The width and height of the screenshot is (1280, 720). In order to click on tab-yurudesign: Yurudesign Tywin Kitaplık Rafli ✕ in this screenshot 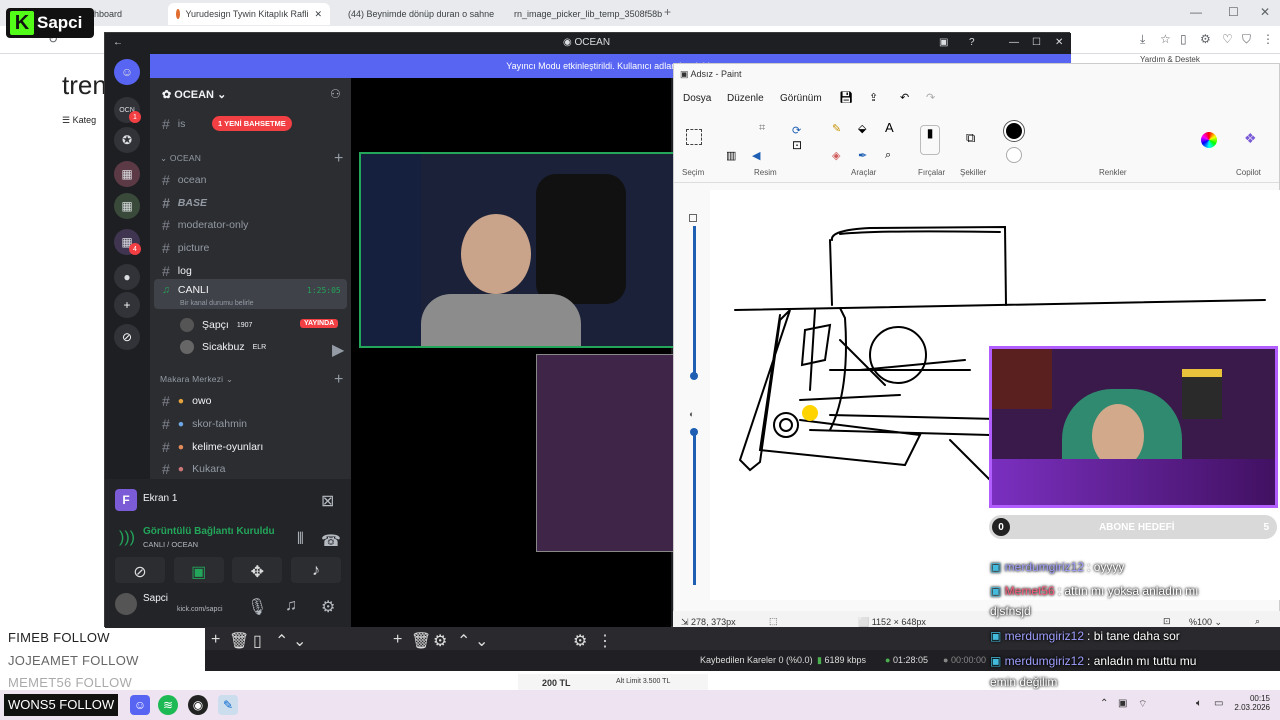, I will do `click(249, 14)`.